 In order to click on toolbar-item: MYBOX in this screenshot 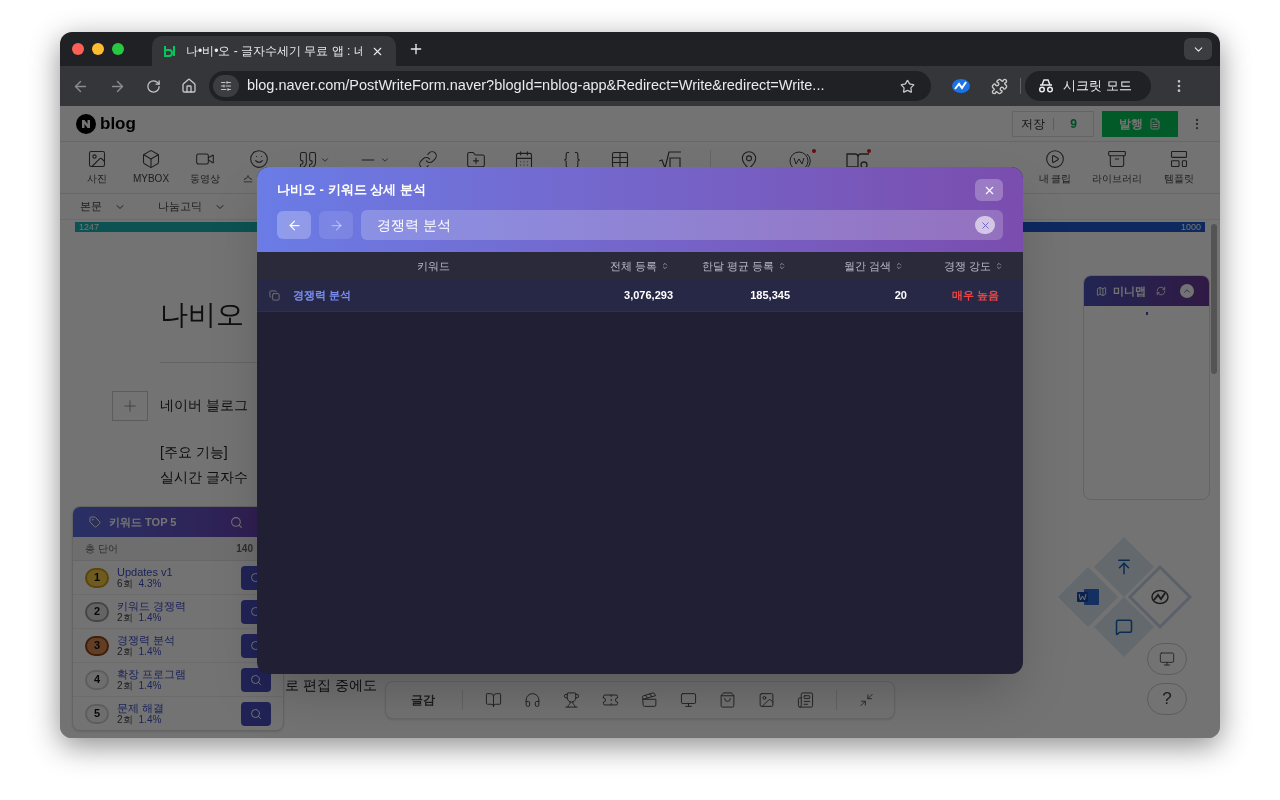, I will do `click(151, 167)`.